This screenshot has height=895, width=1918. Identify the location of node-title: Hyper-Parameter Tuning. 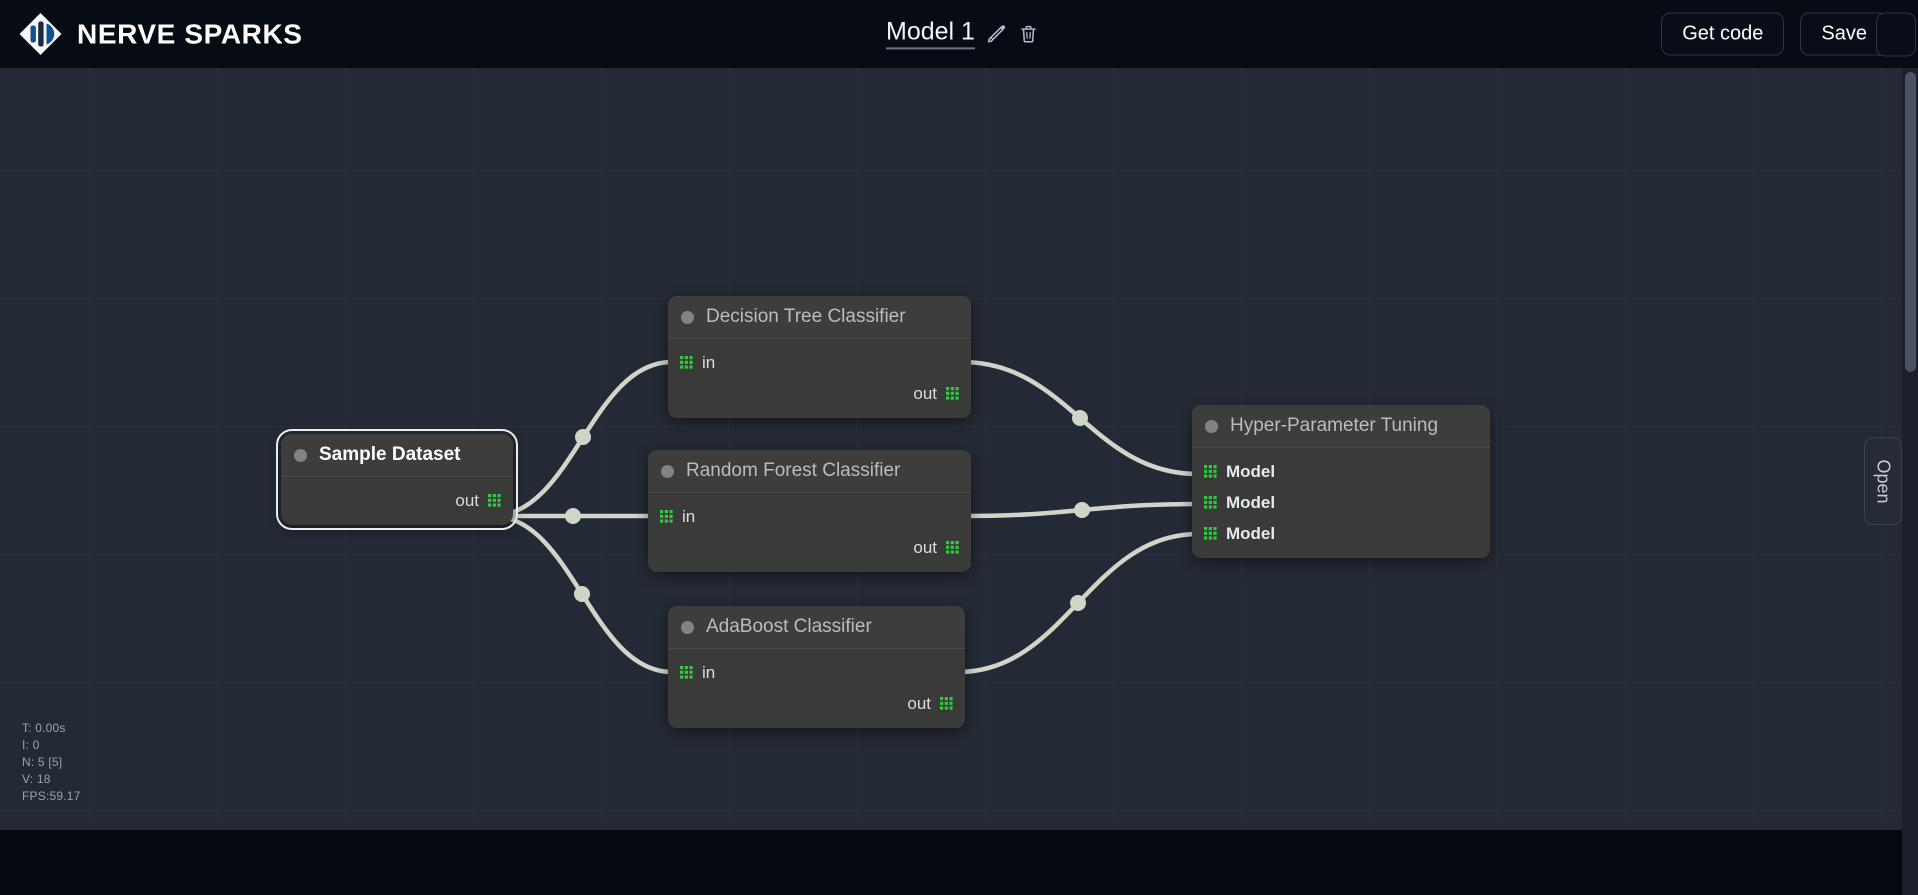
(1334, 425).